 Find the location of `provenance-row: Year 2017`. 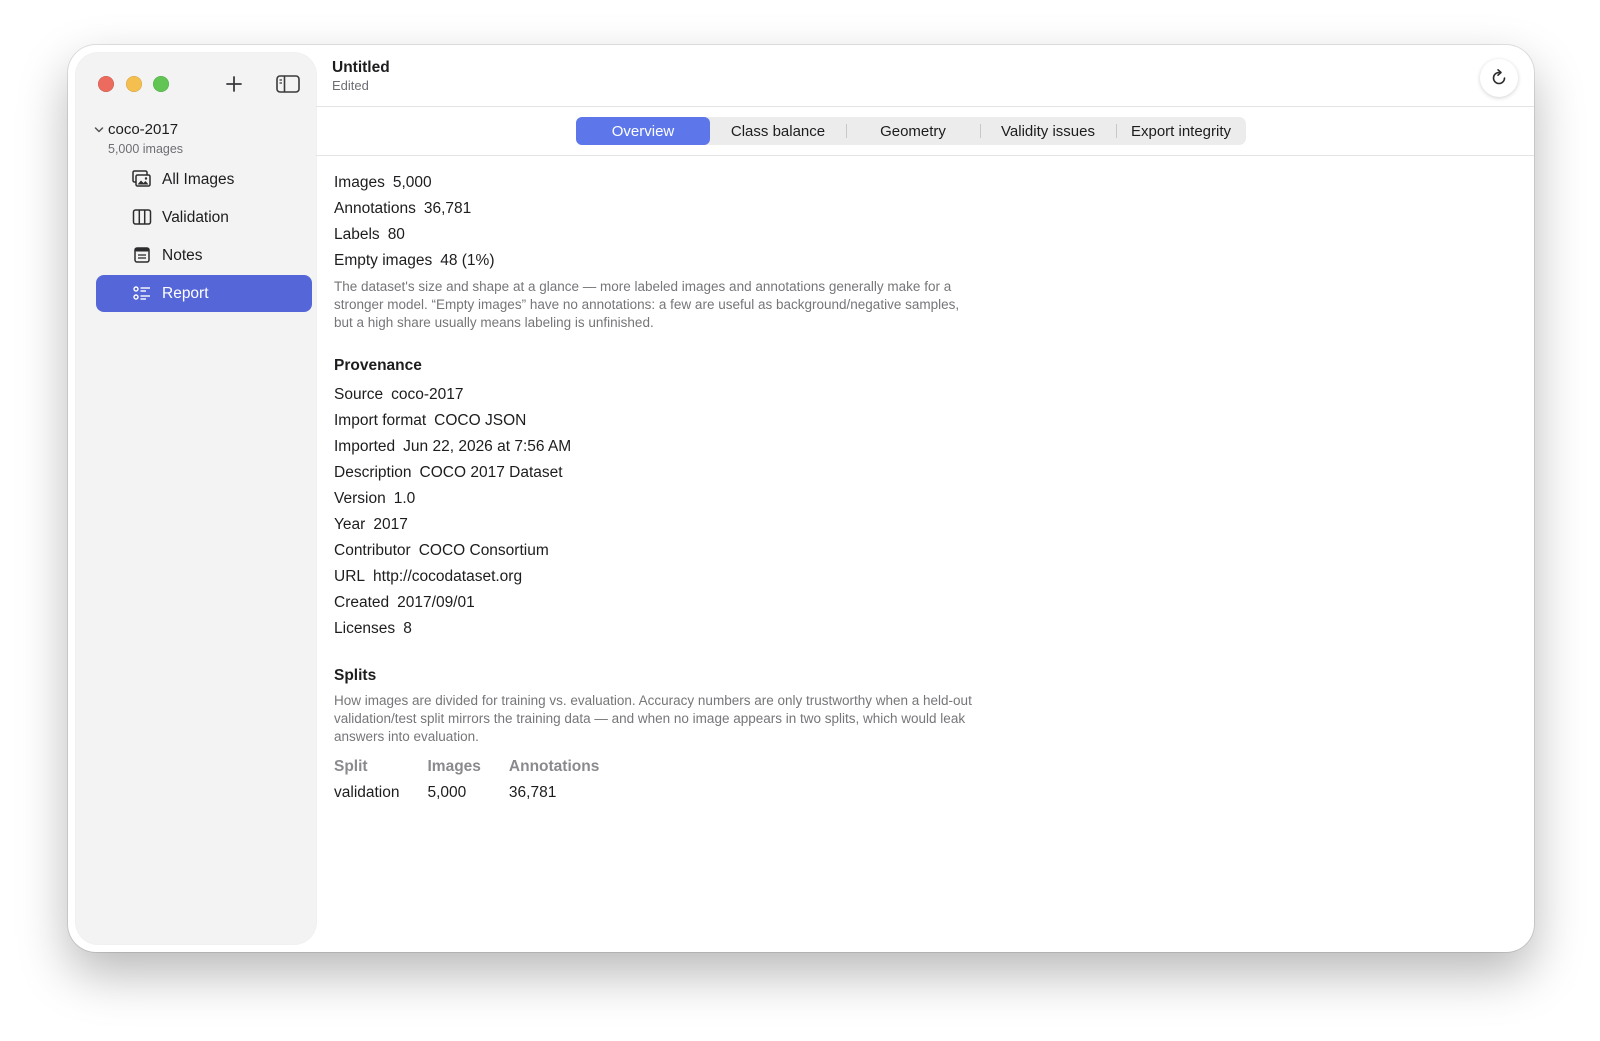

provenance-row: Year 2017 is located at coordinates (684, 525).